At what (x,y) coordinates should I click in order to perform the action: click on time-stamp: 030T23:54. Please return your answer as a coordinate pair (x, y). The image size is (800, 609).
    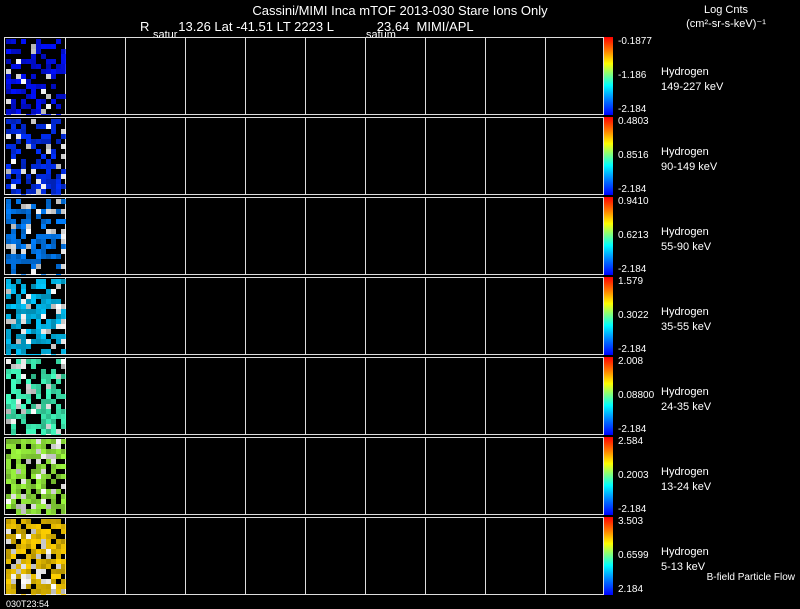
    Looking at the image, I should click on (28, 604).